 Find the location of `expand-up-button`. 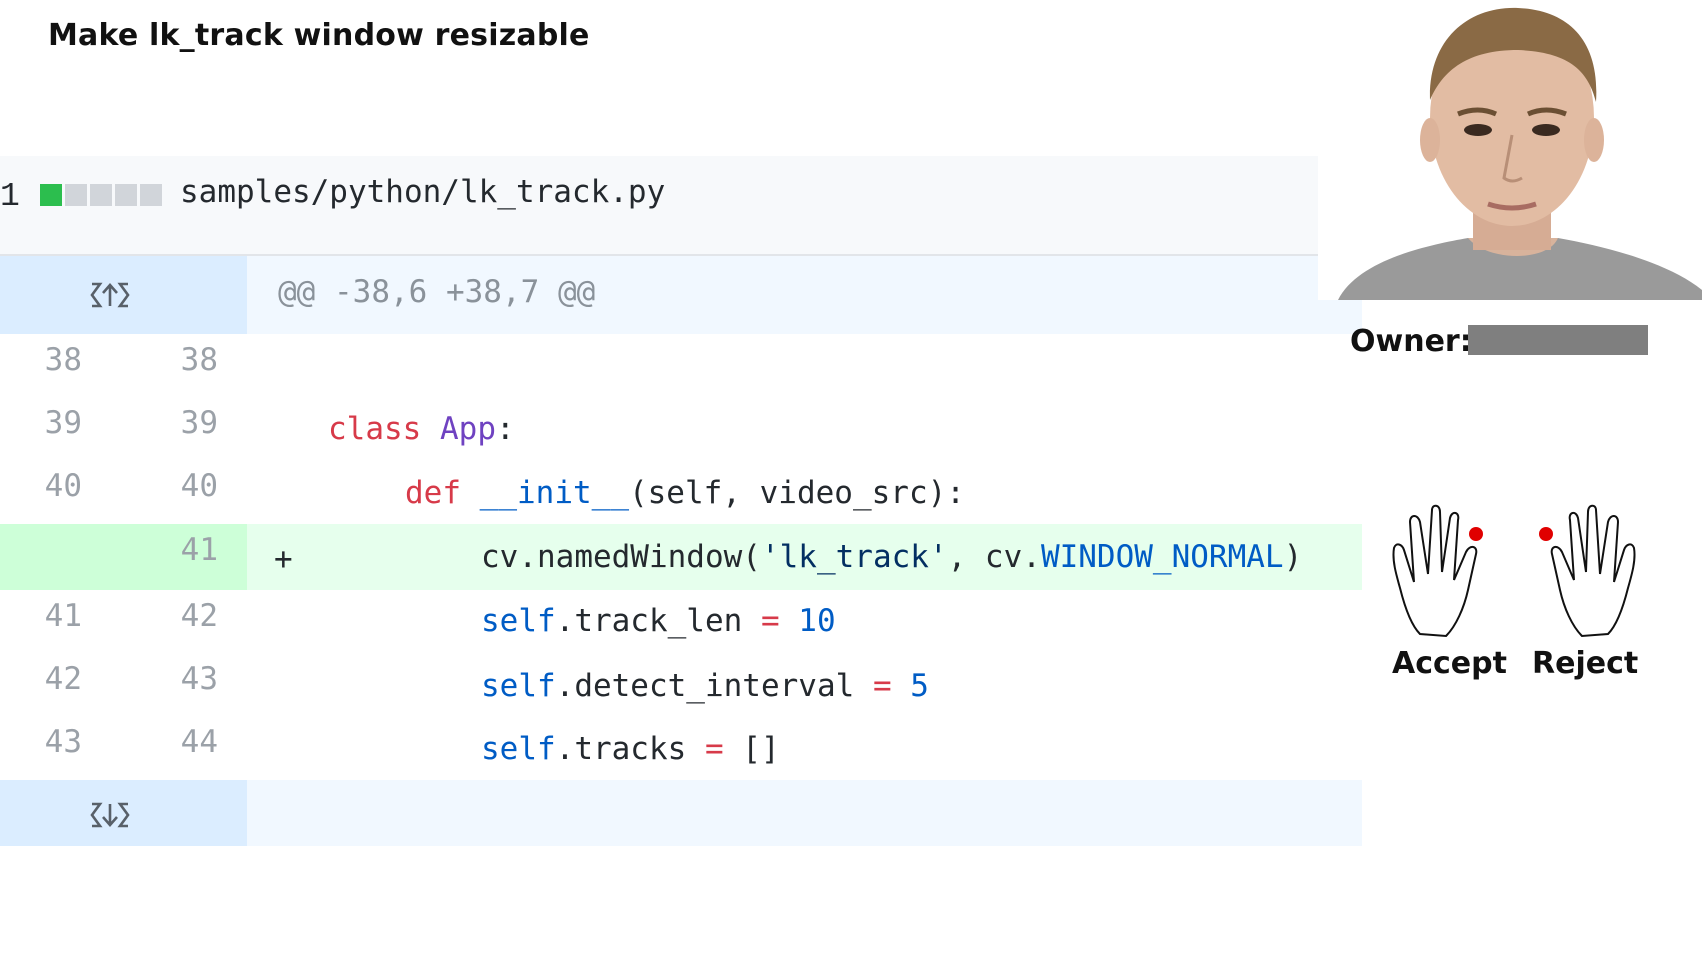

expand-up-button is located at coordinates (123, 295).